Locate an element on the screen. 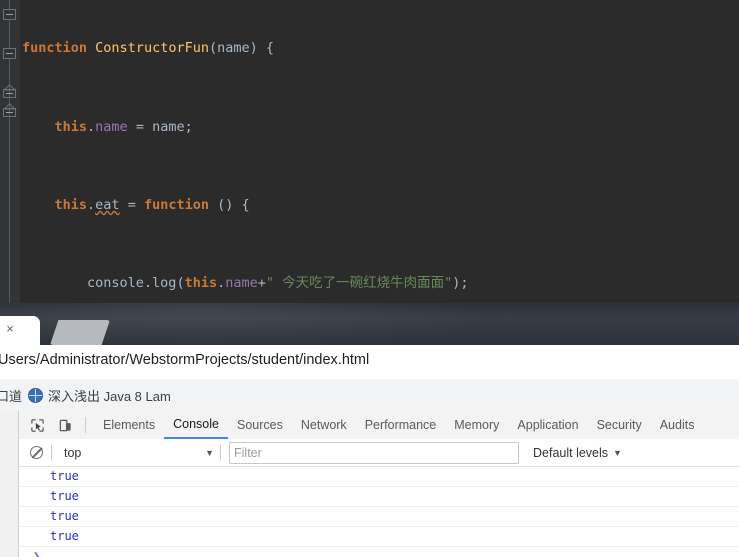 The width and height of the screenshot is (739, 557). console-filter-bar: top ▼ Default levels ▼ is located at coordinates (379, 453).